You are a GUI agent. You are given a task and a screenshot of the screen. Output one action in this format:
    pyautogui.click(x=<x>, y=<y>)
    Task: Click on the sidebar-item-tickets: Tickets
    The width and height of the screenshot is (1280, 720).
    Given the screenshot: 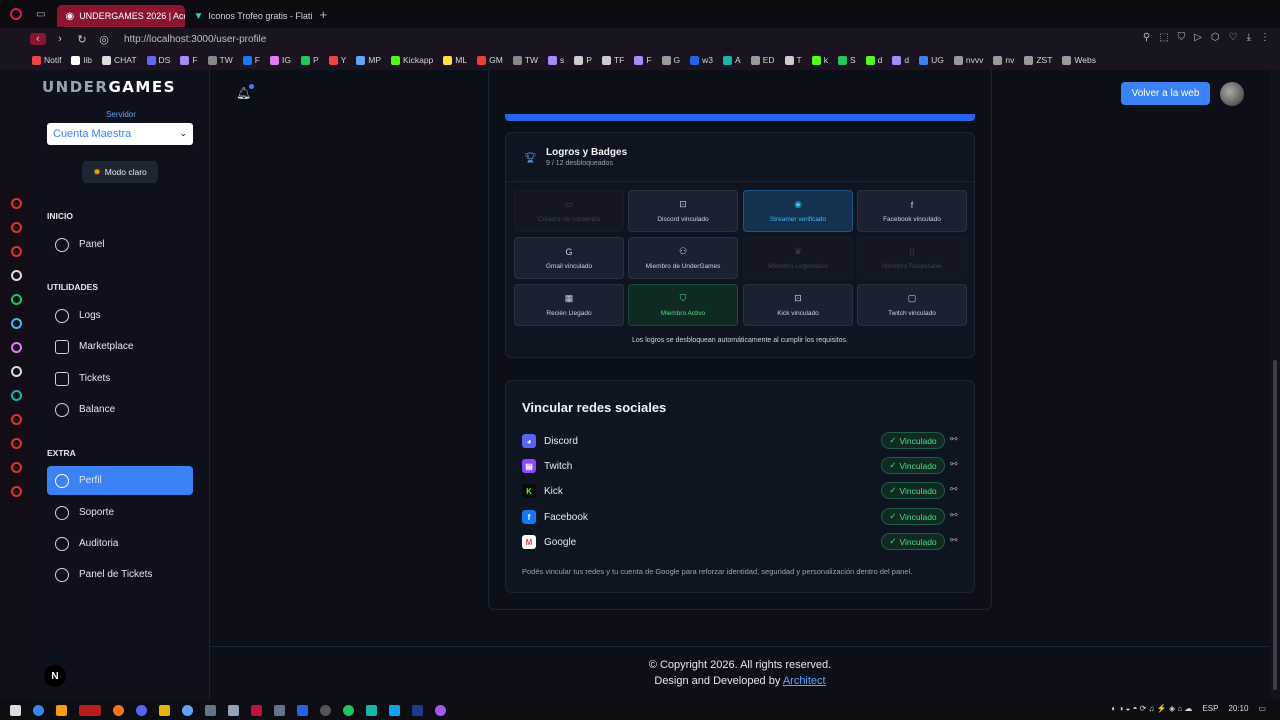 What is the action you would take?
    pyautogui.click(x=120, y=378)
    